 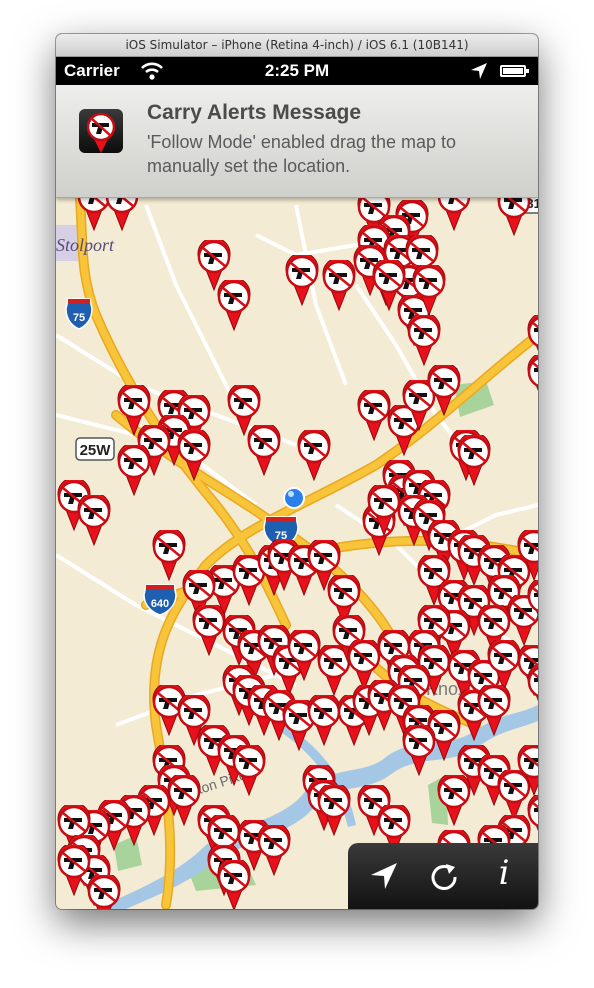 I want to click on svg-text: 640, so click(x=160, y=604).